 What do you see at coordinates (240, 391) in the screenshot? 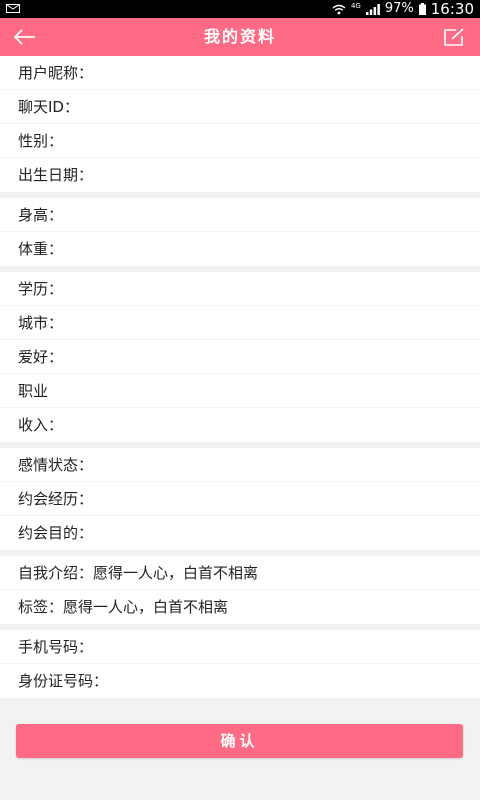
I see `occupation-row: 职业` at bounding box center [240, 391].